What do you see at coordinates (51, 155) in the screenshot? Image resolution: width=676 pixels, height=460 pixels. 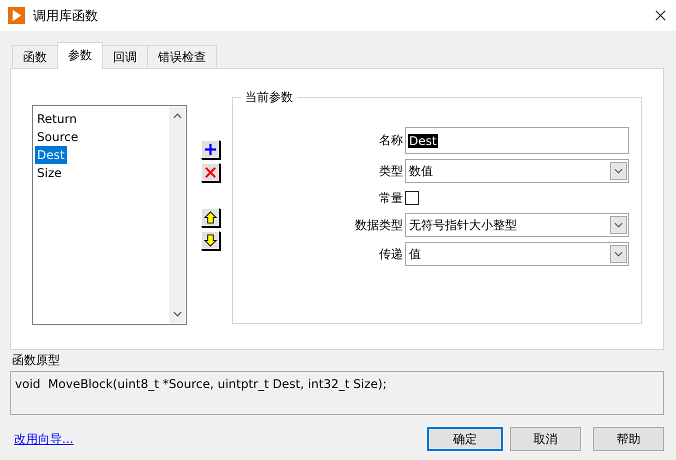 I see `list-item: Dest` at bounding box center [51, 155].